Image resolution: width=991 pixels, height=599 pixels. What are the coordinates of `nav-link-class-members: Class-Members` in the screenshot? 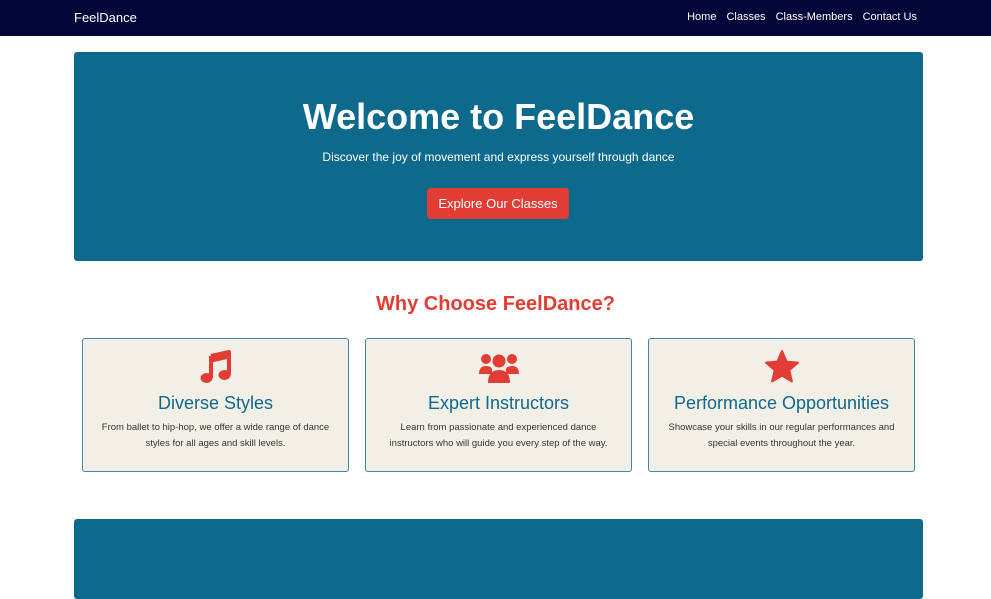 It's located at (814, 17).